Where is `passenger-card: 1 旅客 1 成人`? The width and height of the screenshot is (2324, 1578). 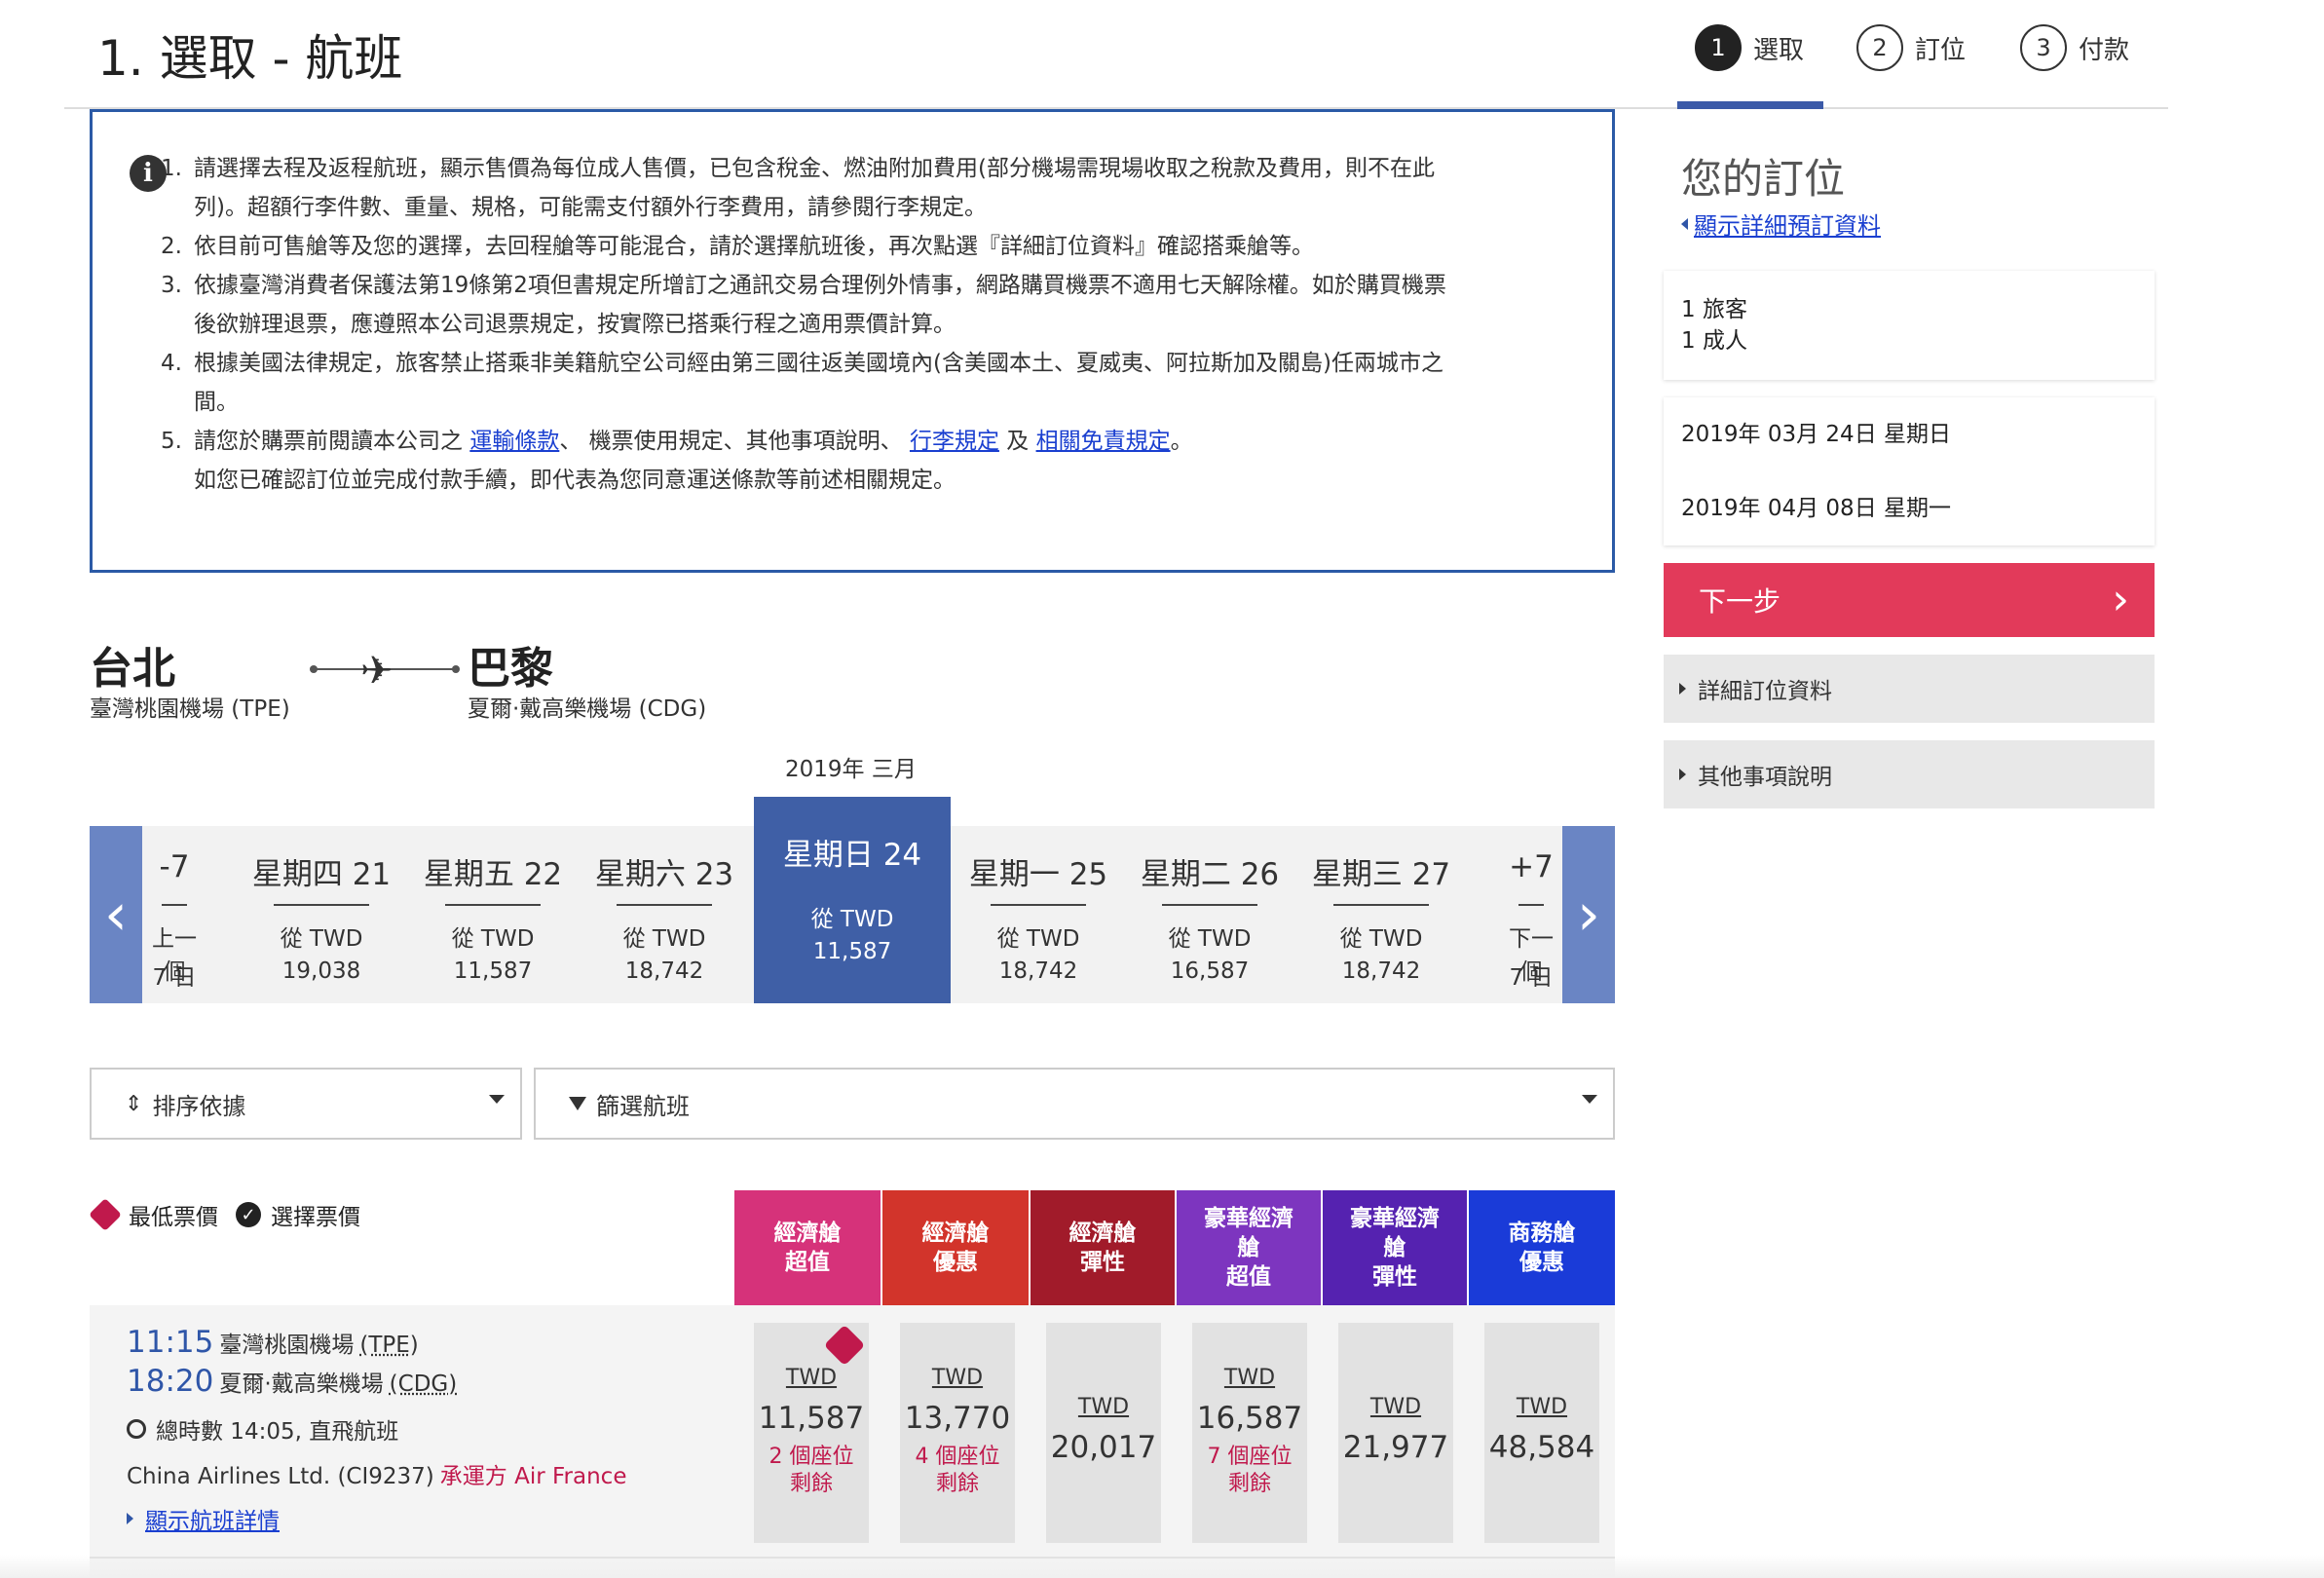 passenger-card: 1 旅客 1 成人 is located at coordinates (1909, 325).